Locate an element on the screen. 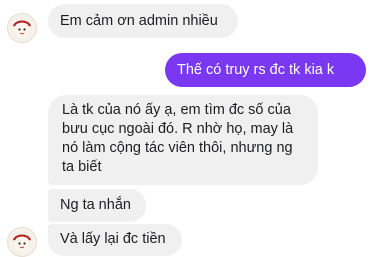 The image size is (374, 257). message-bubble-2: Thế có truy rs đc tk kia k is located at coordinates (265, 70).